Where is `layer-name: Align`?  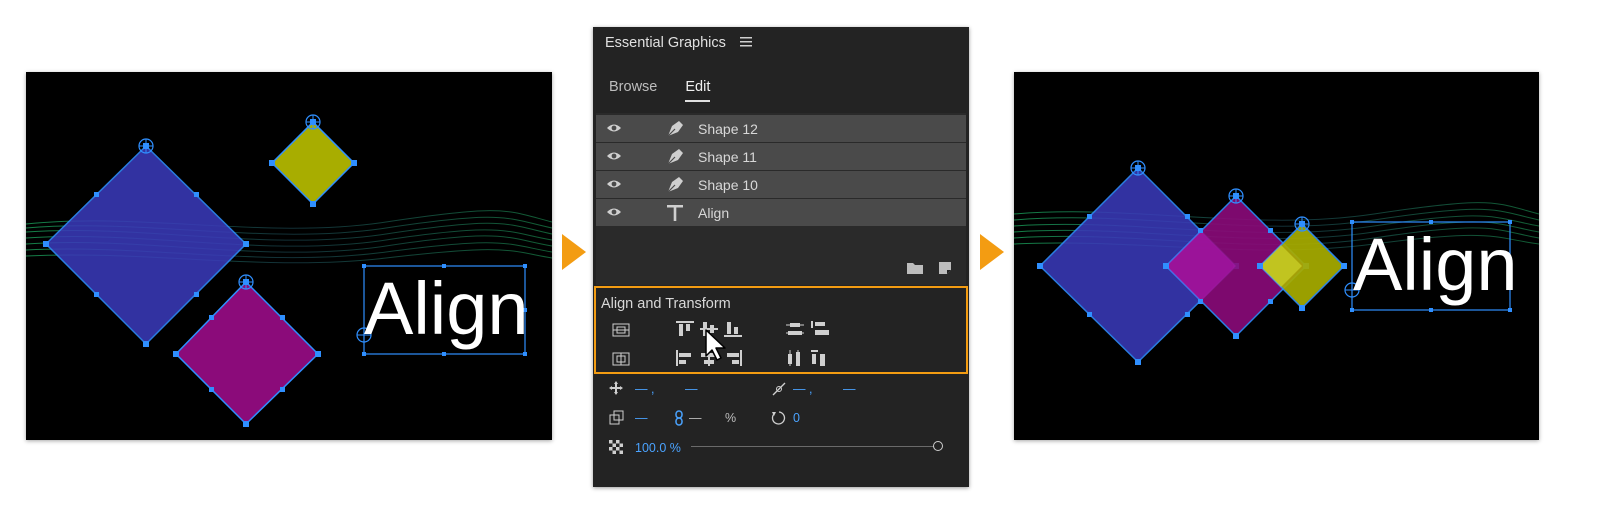
layer-name: Align is located at coordinates (714, 213).